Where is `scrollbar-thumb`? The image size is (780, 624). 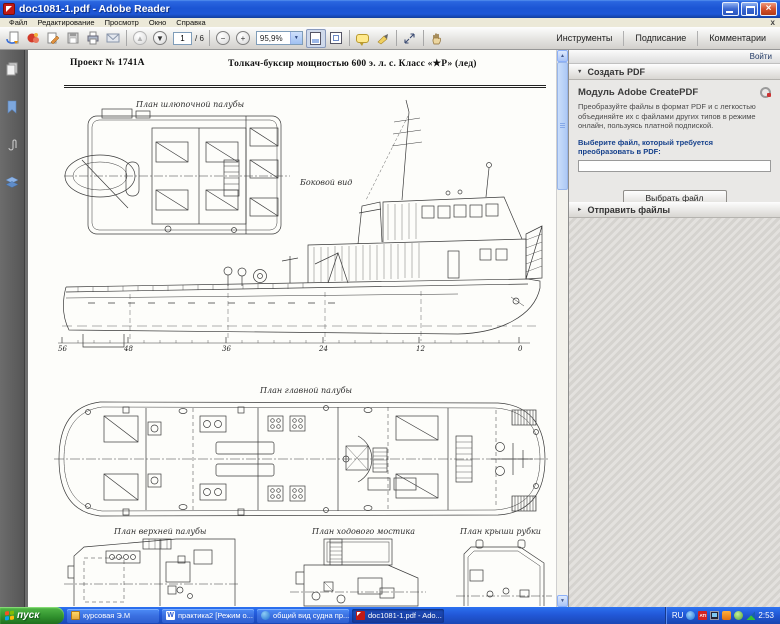
scrollbar-thumb is located at coordinates (562, 126).